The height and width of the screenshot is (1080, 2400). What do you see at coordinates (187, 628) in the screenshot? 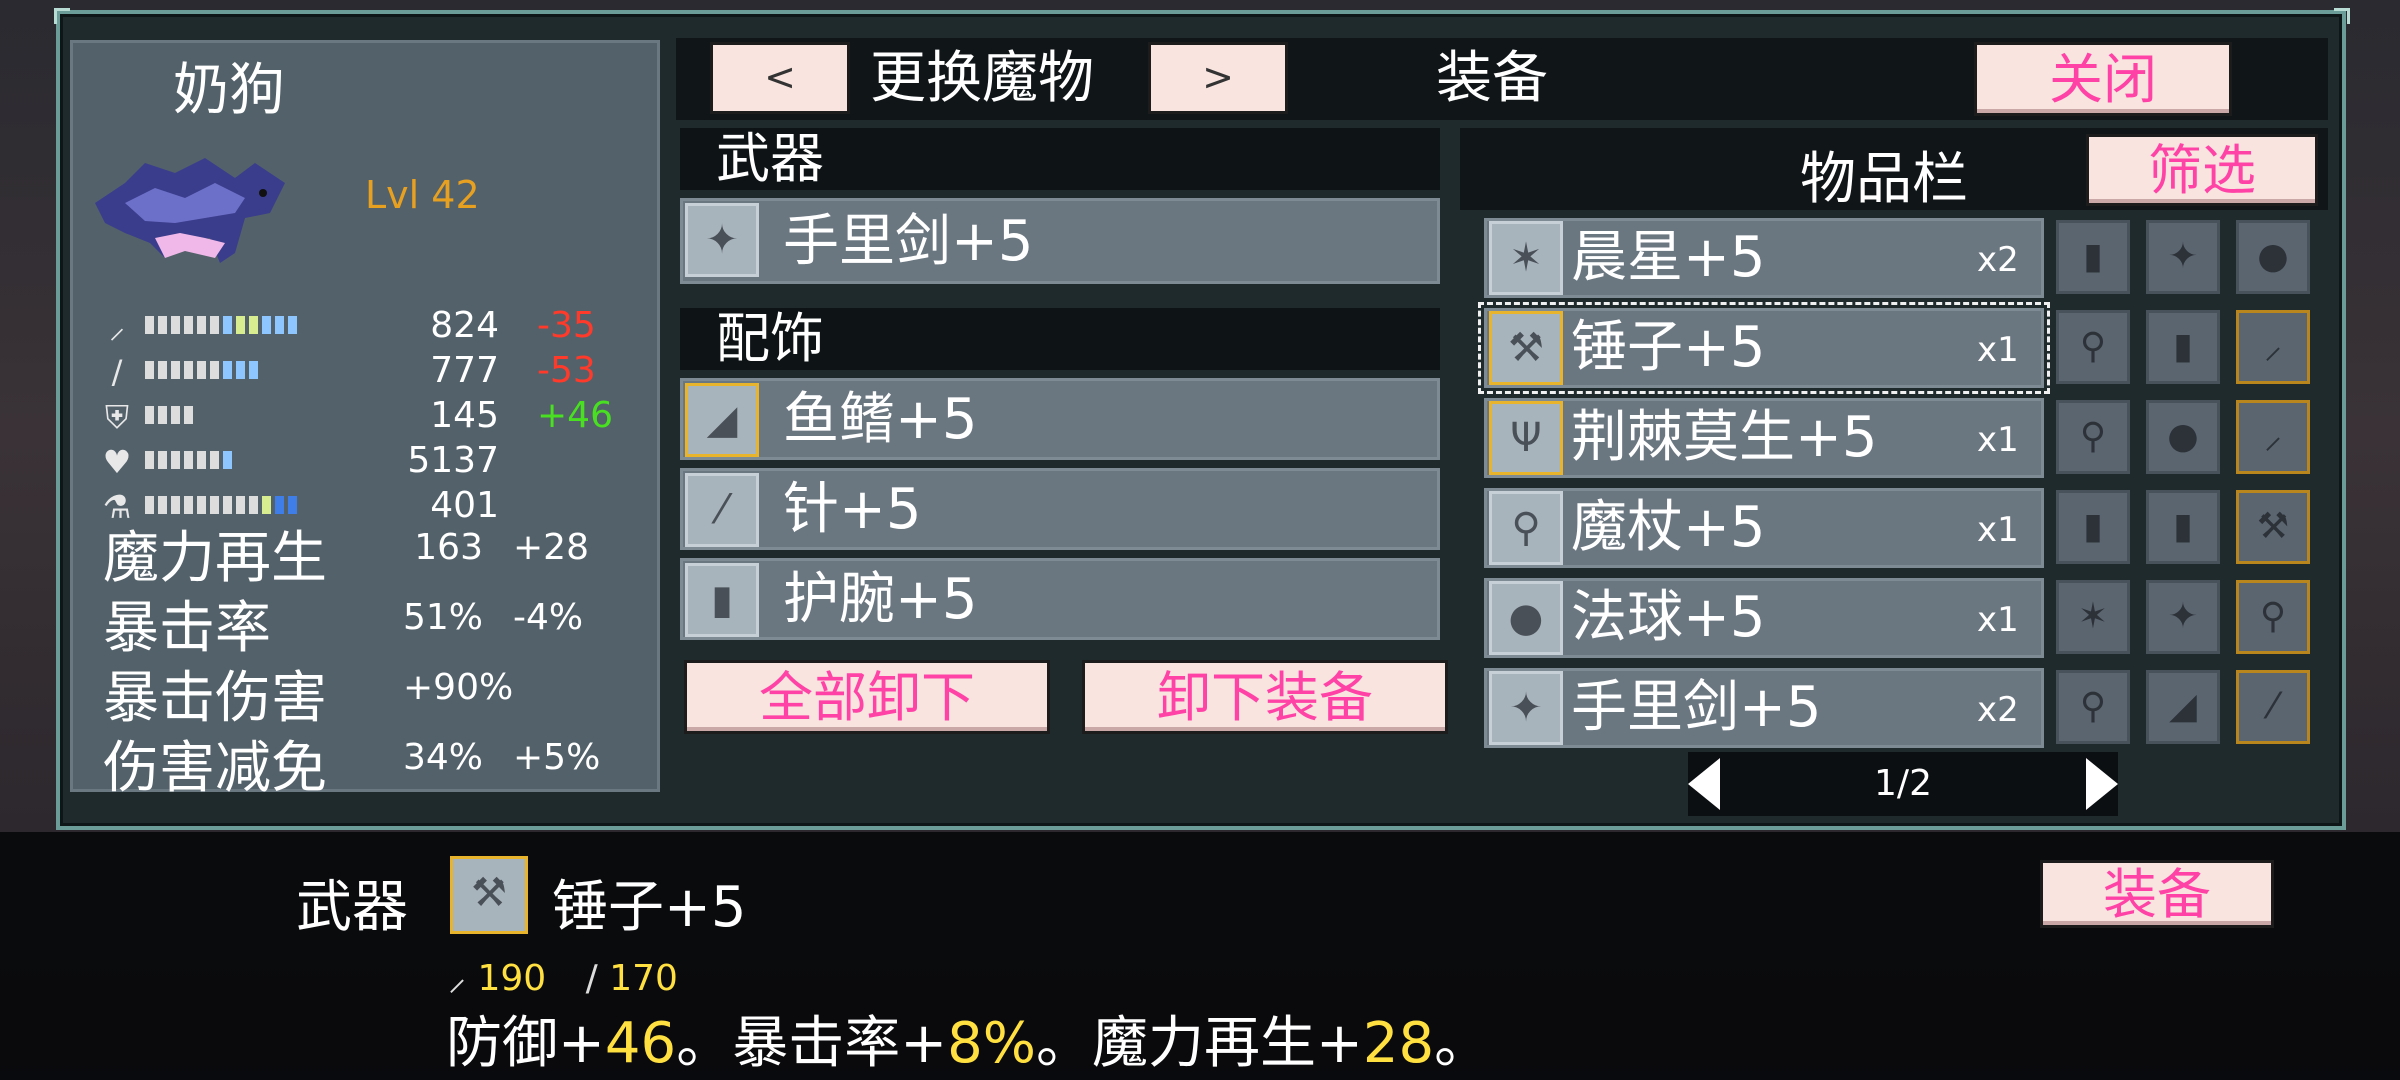
I see `named-stat-label: 暴击率` at bounding box center [187, 628].